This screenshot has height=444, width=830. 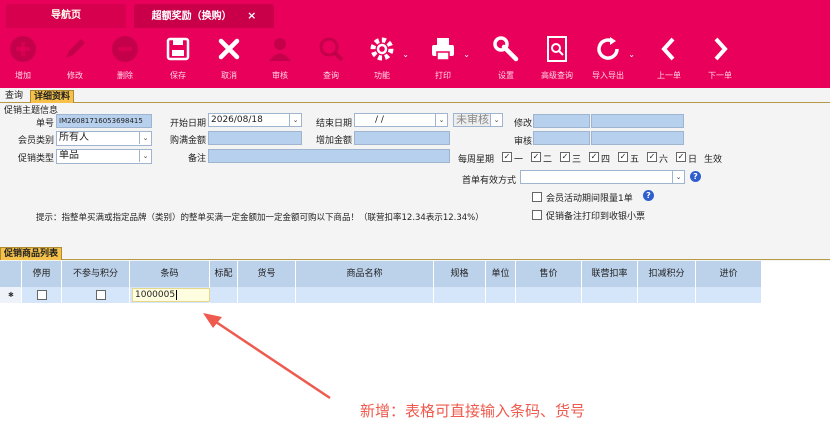 What do you see at coordinates (473, 411) in the screenshot?
I see `annotation-text: 新增：表格可直接输入条码、货号` at bounding box center [473, 411].